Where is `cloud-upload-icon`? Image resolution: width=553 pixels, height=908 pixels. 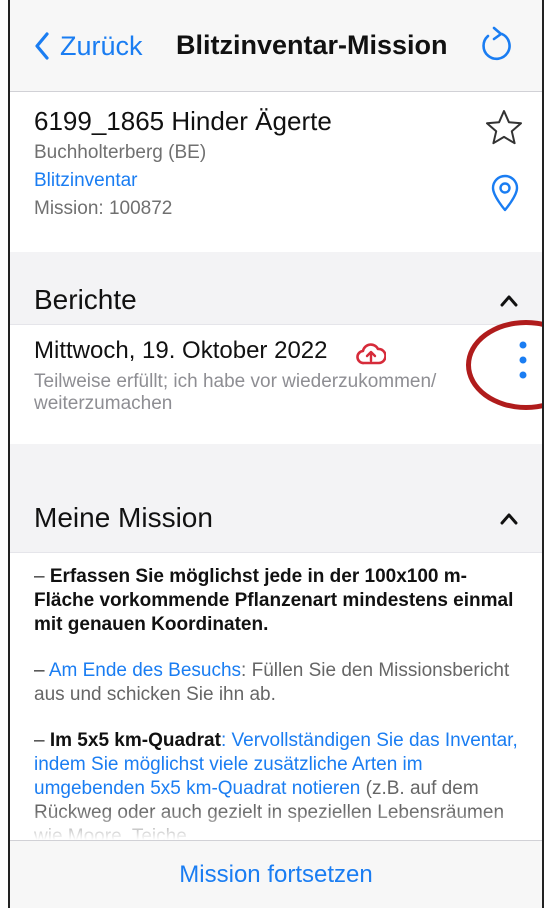
cloud-upload-icon is located at coordinates (371, 354).